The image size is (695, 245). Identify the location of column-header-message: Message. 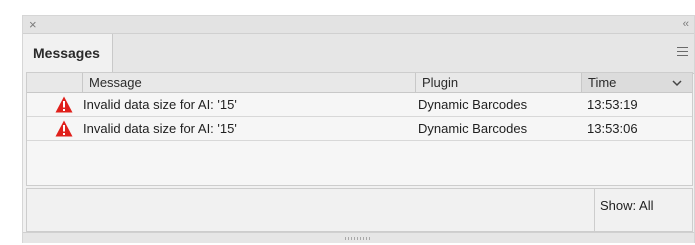
(249, 82).